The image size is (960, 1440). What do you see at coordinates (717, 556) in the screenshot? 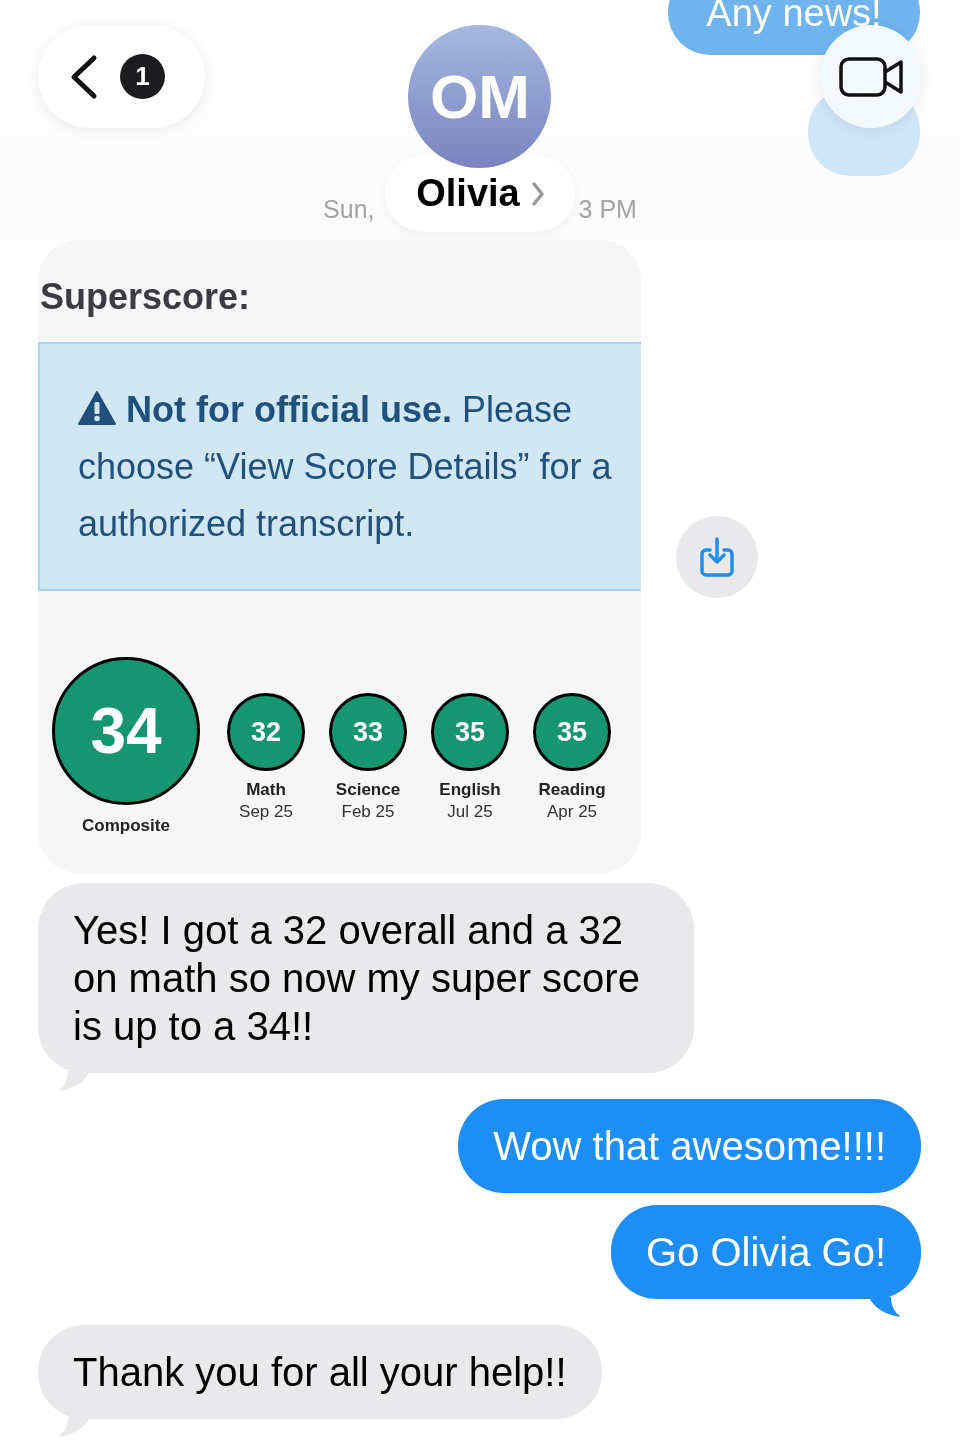
I see `download-icon` at bounding box center [717, 556].